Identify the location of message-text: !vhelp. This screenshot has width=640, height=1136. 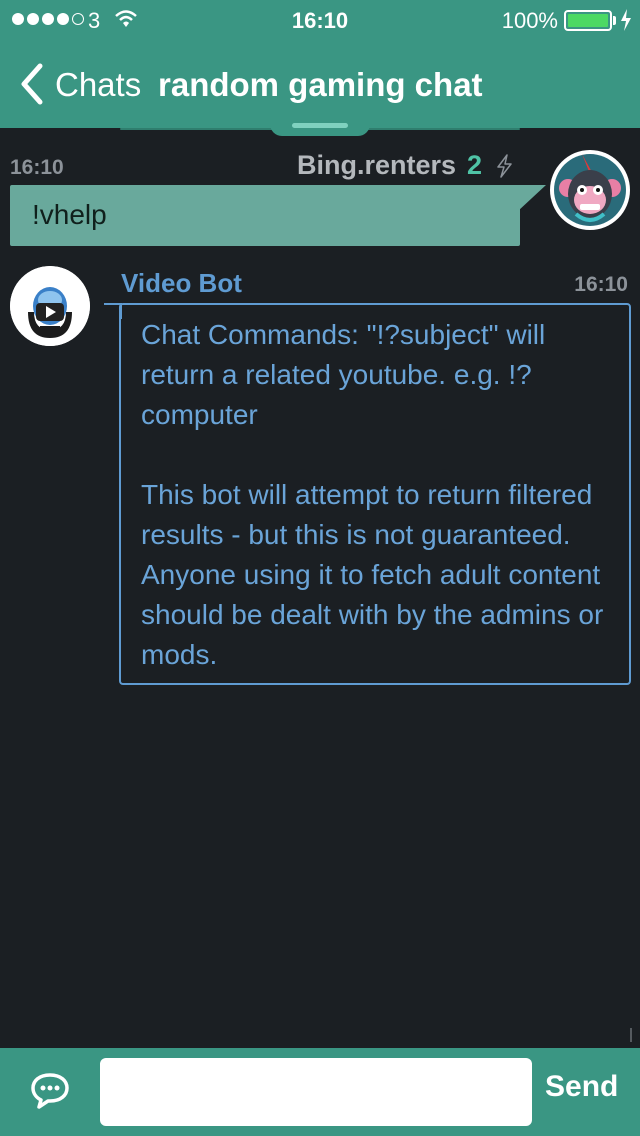
(69, 214).